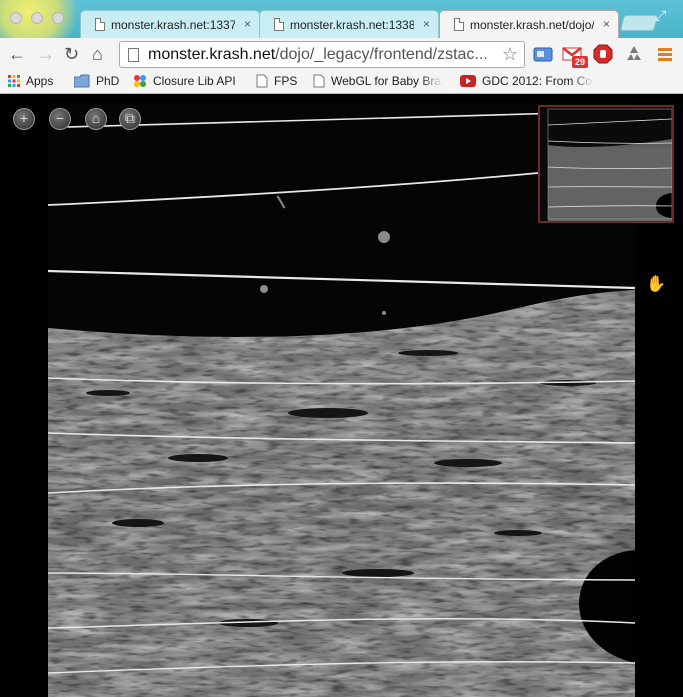  Describe the element at coordinates (387, 81) in the screenshot. I see `bookmark-label: WebGL for Baby Brai` at that location.